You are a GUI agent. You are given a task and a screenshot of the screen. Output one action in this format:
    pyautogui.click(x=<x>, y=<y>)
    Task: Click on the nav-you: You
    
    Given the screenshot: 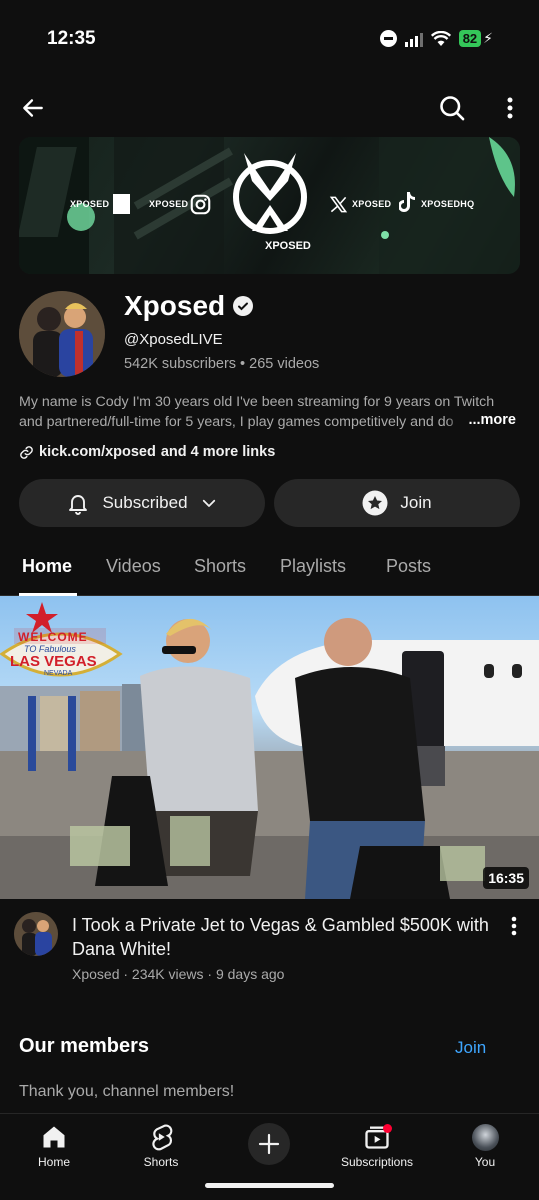 What is the action you would take?
    pyautogui.click(x=485, y=1145)
    